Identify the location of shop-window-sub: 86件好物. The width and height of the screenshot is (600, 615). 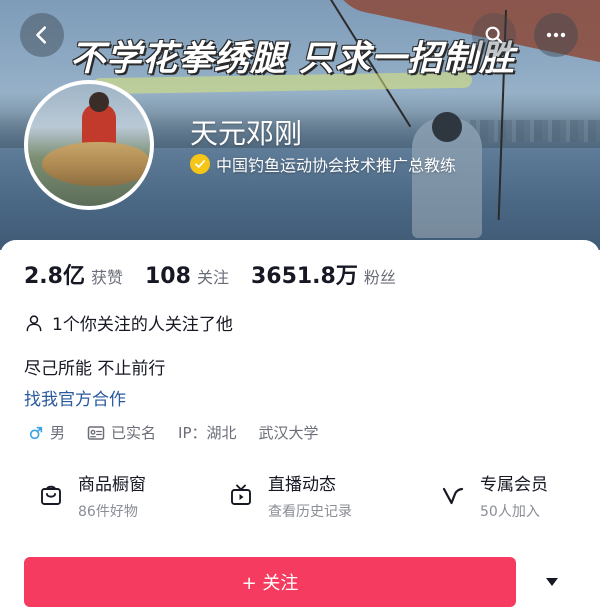
(108, 512).